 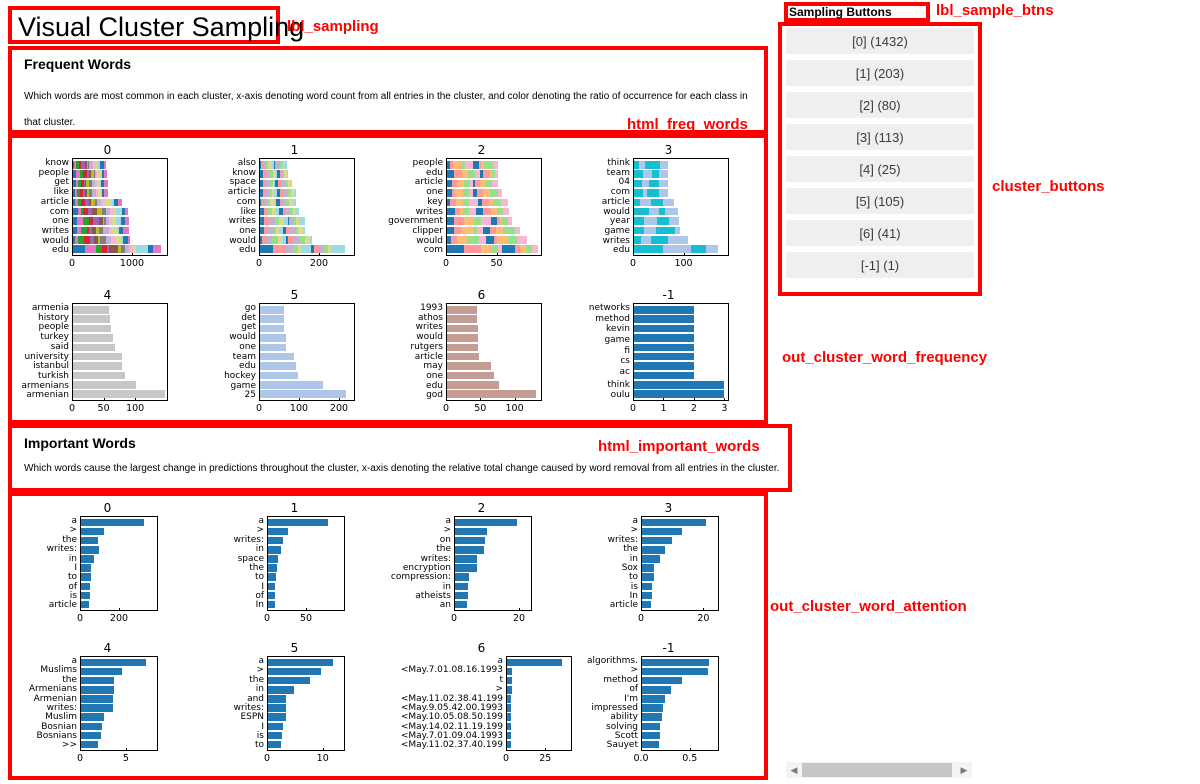 What do you see at coordinates (242, 182) in the screenshot?
I see `y-tick-label: space` at bounding box center [242, 182].